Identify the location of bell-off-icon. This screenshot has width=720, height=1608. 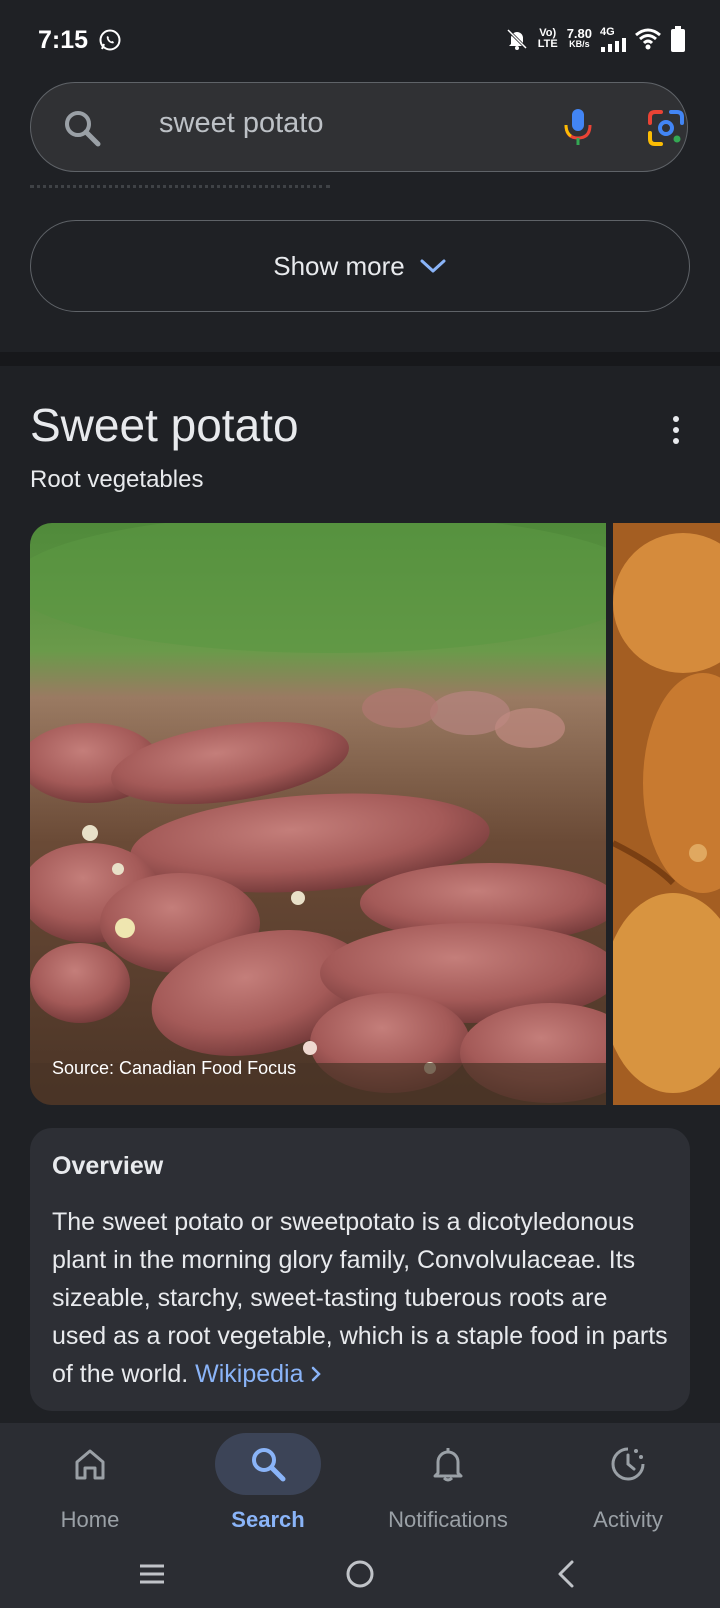
(516, 39).